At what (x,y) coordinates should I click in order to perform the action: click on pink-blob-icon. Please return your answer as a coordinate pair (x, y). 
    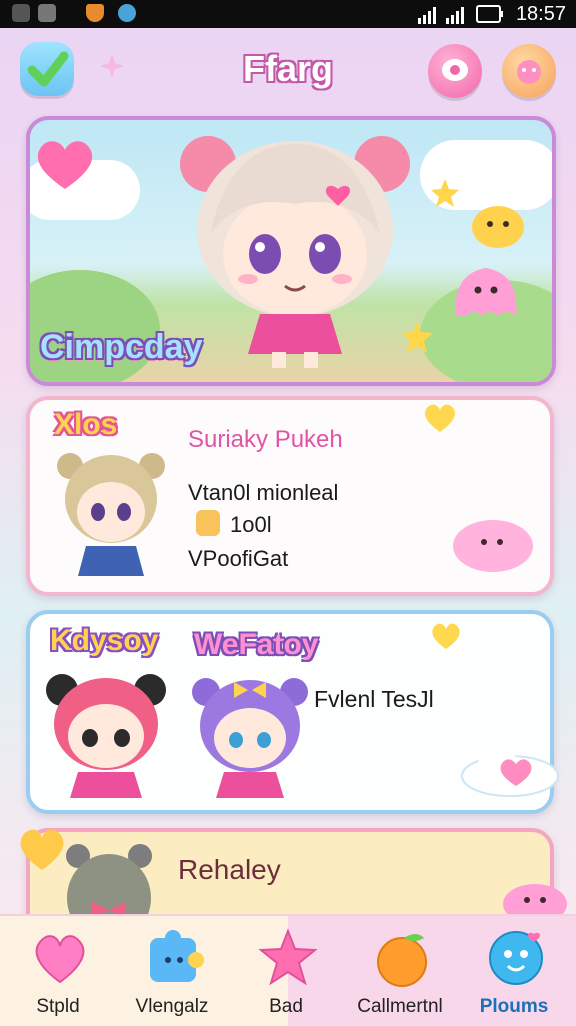
    Looking at the image, I should click on (486, 292).